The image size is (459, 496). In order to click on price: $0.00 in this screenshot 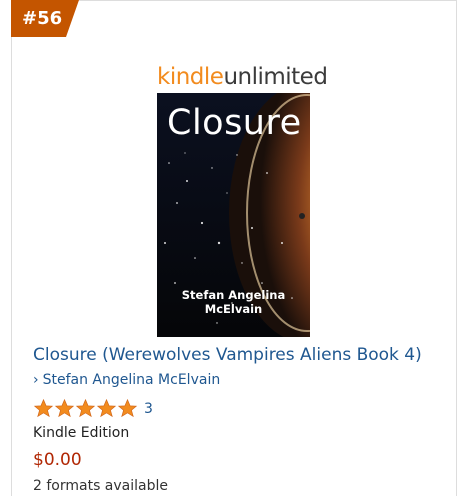, I will do `click(57, 460)`.